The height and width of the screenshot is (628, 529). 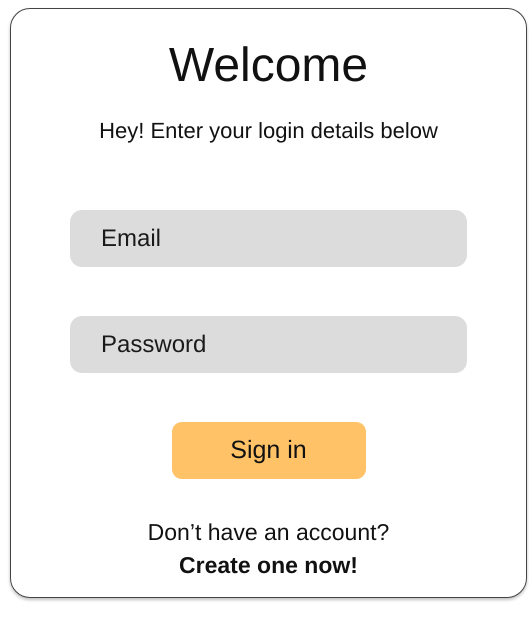 What do you see at coordinates (269, 450) in the screenshot?
I see `sign-in-button: Sign in` at bounding box center [269, 450].